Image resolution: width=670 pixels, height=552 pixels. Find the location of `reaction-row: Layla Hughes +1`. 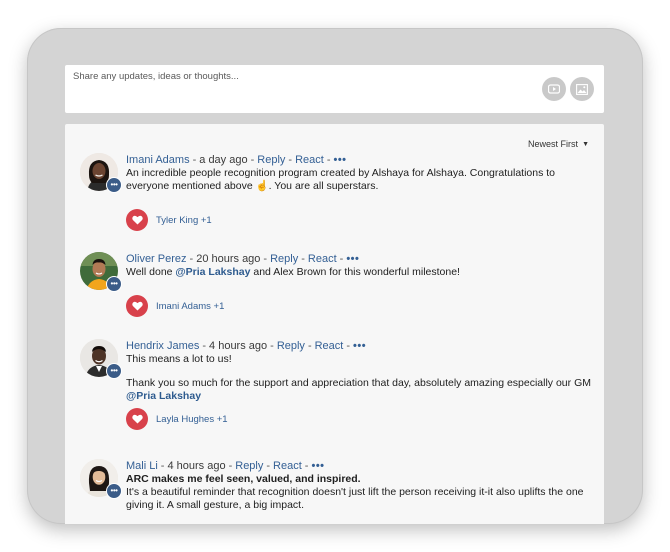

reaction-row: Layla Hughes +1 is located at coordinates (177, 419).